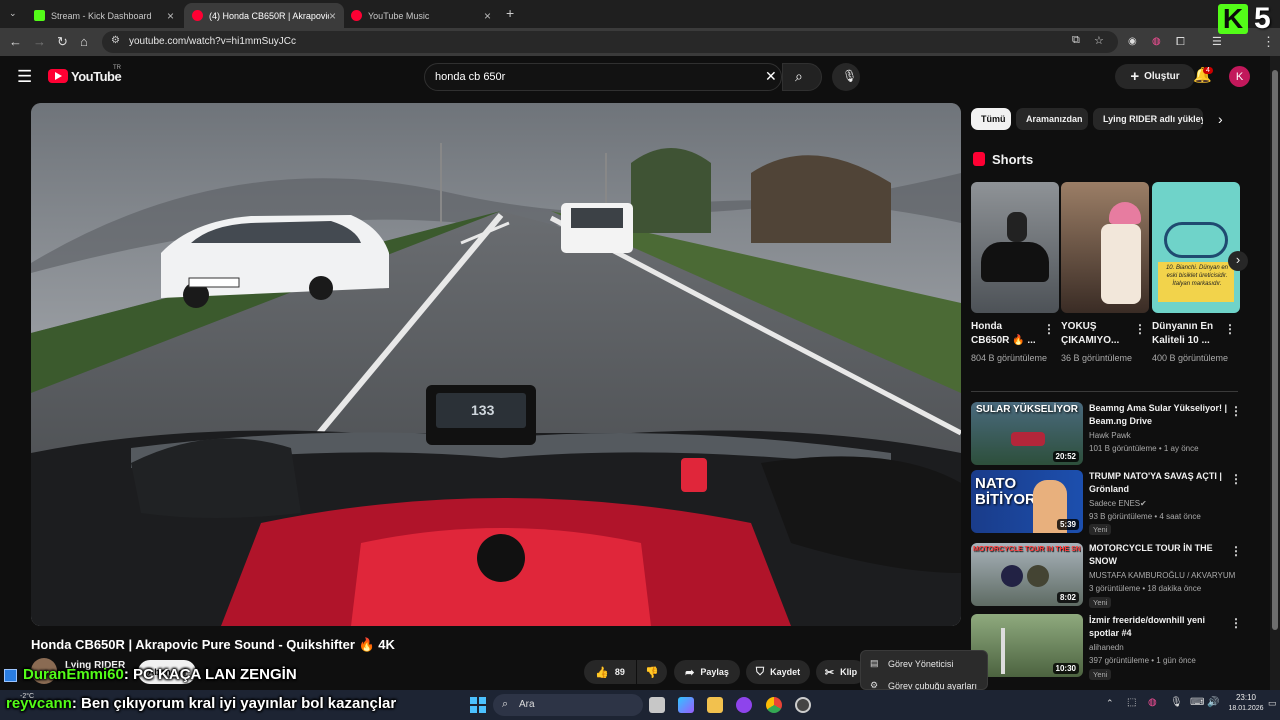 This screenshot has height=720, width=1280. I want to click on clip-label: Klip, so click(849, 672).